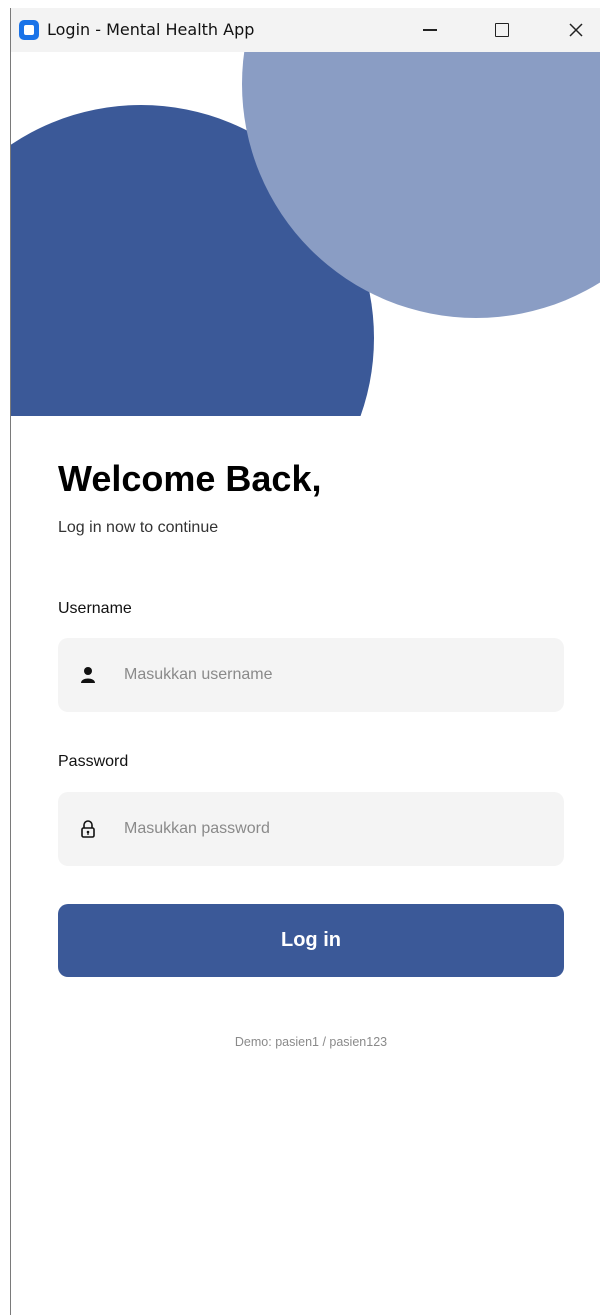 The height and width of the screenshot is (1315, 600). Describe the element at coordinates (88, 829) in the screenshot. I see `lock-icon` at that location.